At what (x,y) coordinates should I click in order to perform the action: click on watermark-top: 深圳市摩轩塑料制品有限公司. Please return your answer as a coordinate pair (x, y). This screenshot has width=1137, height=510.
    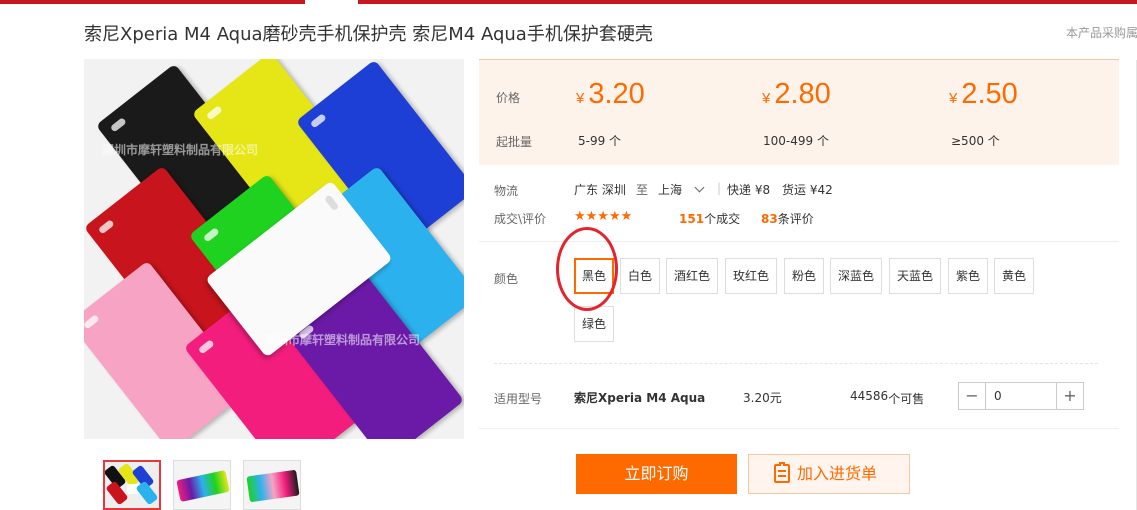
    Looking at the image, I should click on (180, 150).